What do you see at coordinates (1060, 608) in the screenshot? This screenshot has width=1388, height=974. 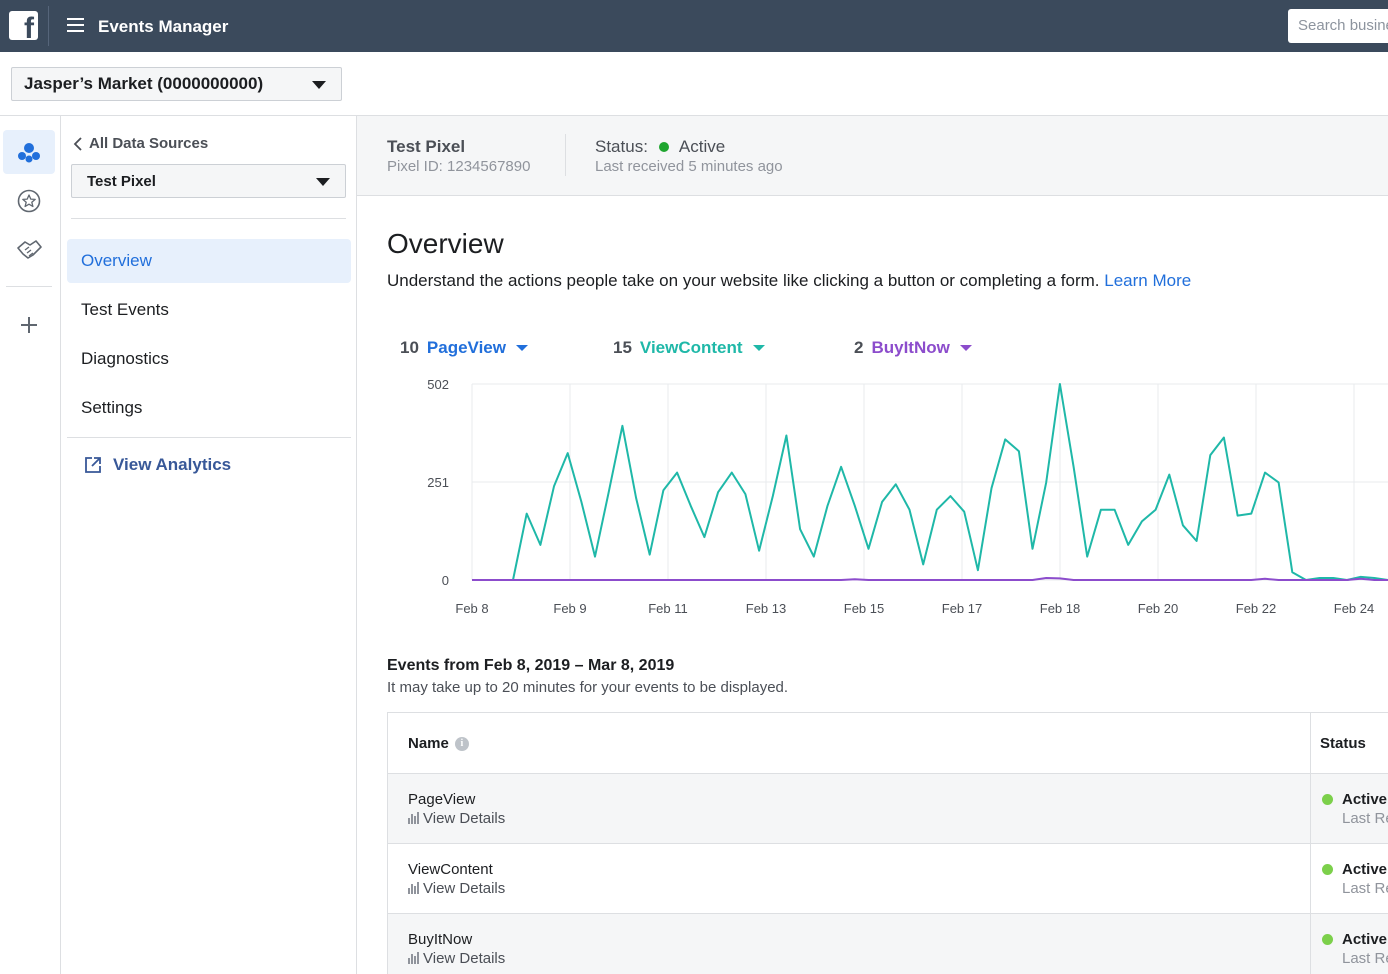 I see `x-tick-label: Feb 18` at bounding box center [1060, 608].